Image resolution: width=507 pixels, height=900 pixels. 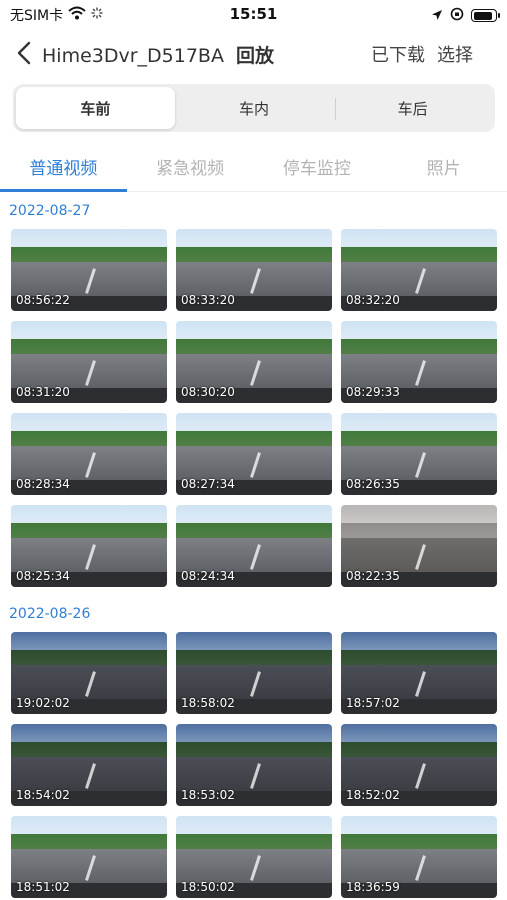 I want to click on video-timestamp: 08:27:34, so click(x=208, y=484).